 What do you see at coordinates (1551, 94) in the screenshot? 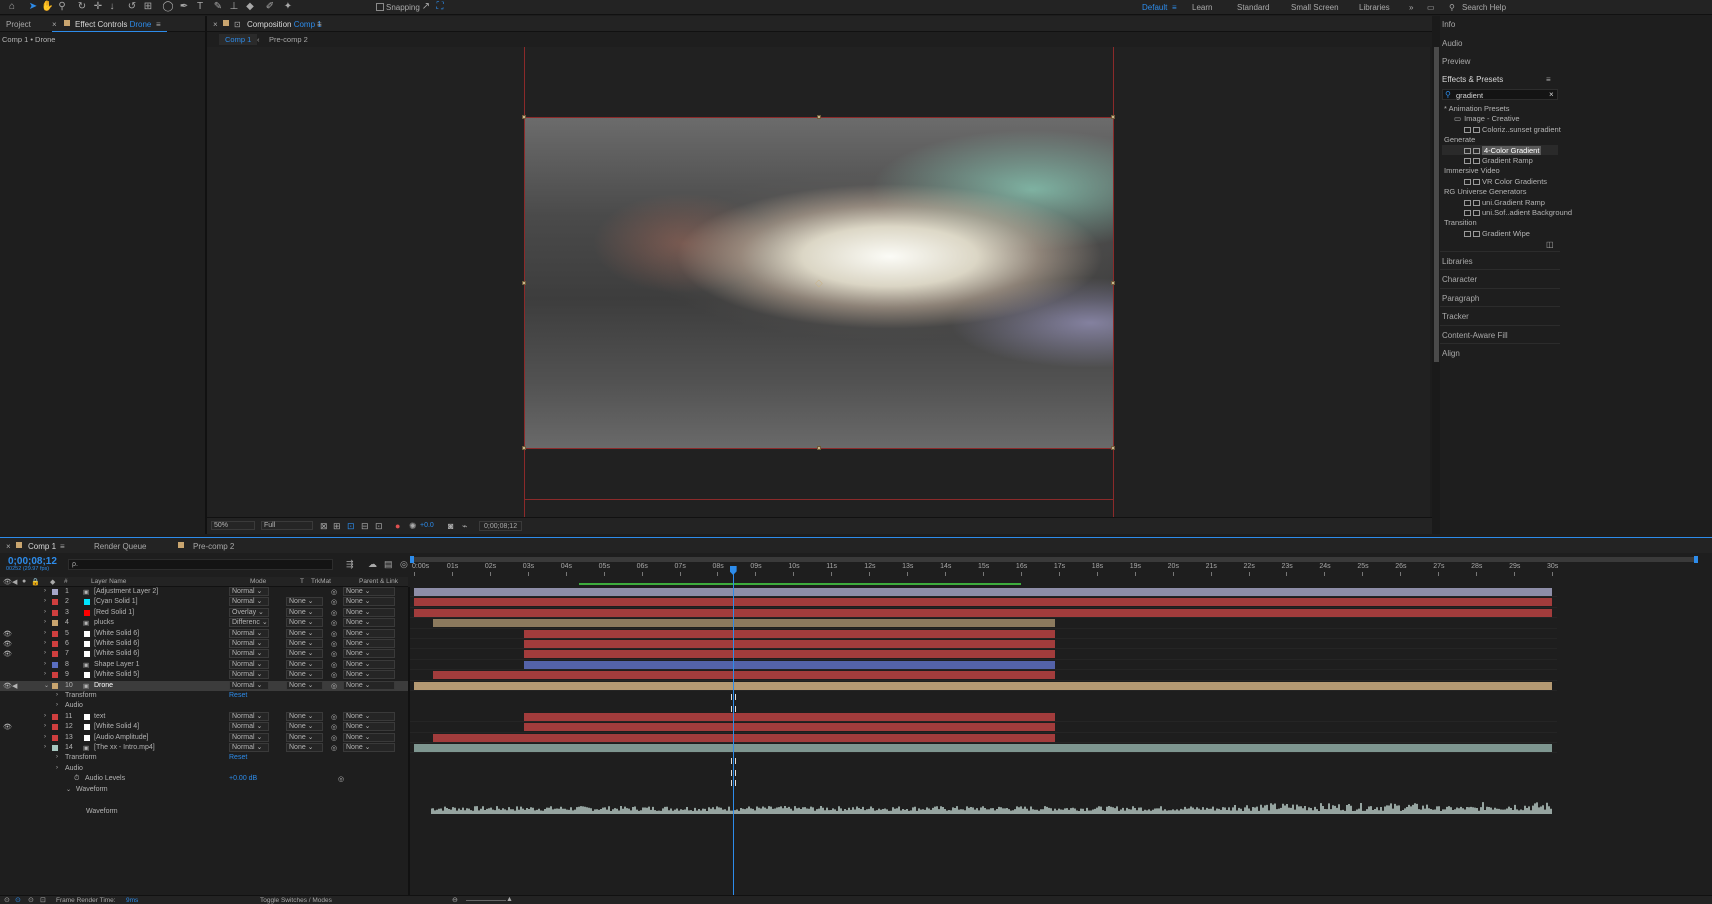
I see `clear-search-icon: ×` at bounding box center [1551, 94].